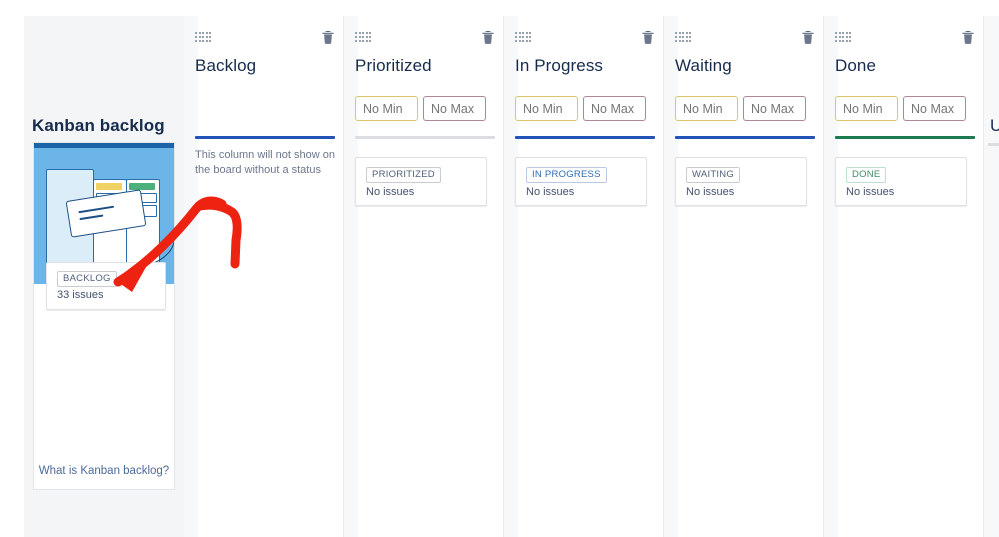 The width and height of the screenshot is (999, 537). I want to click on status-badge: BACKLOG, so click(87, 279).